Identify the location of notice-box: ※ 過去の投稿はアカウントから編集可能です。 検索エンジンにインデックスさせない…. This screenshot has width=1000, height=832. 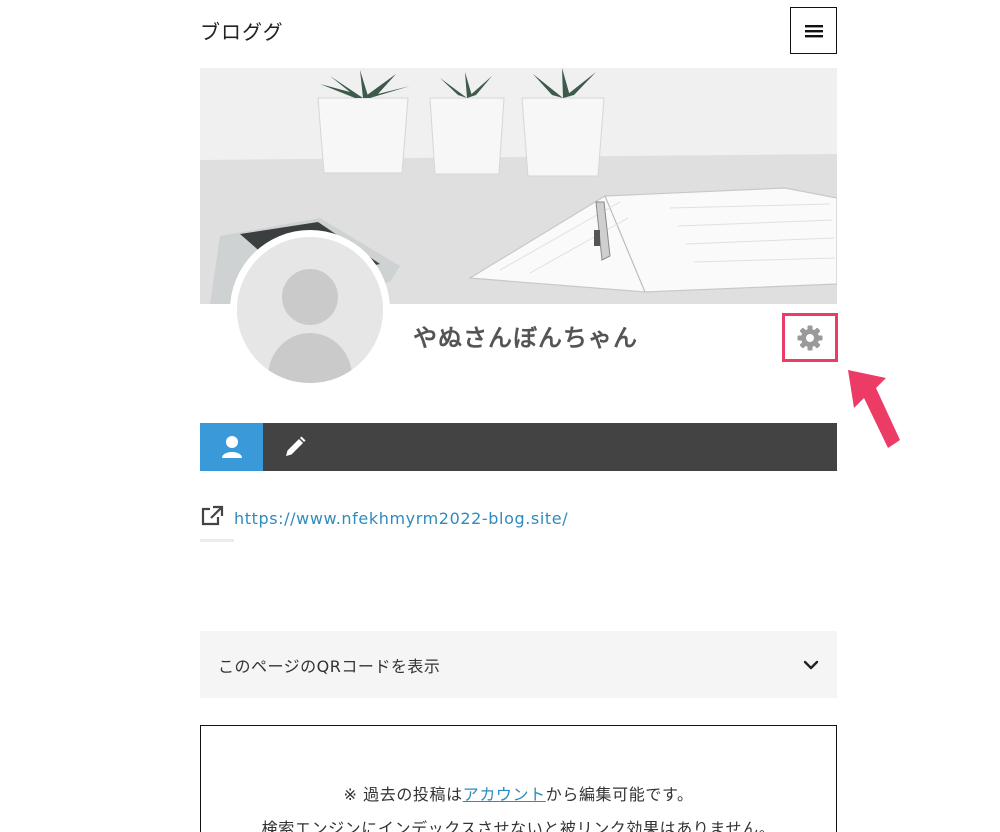
(518, 778).